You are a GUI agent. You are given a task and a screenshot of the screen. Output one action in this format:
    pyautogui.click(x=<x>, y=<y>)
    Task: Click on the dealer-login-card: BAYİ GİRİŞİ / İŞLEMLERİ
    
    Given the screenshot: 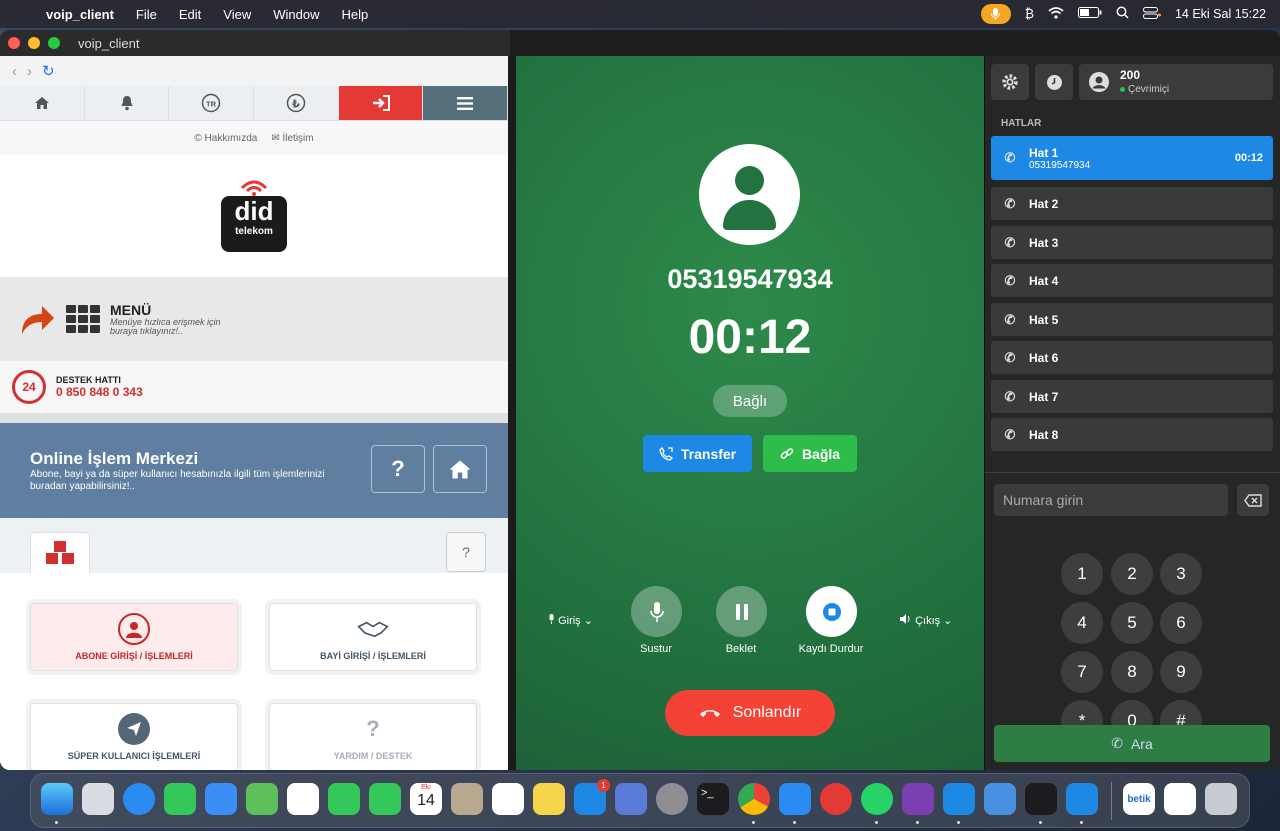 What is the action you would take?
    pyautogui.click(x=373, y=637)
    